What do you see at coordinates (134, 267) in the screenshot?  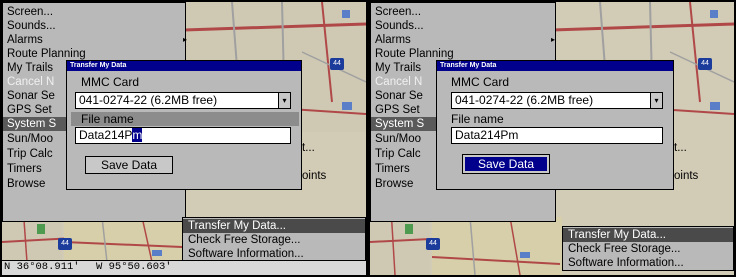 I see `longitude-readout: W 95°50.603'` at bounding box center [134, 267].